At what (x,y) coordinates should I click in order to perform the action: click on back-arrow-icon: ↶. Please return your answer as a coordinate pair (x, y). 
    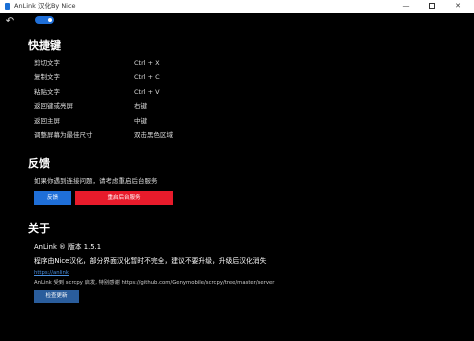
    Looking at the image, I should click on (10, 21).